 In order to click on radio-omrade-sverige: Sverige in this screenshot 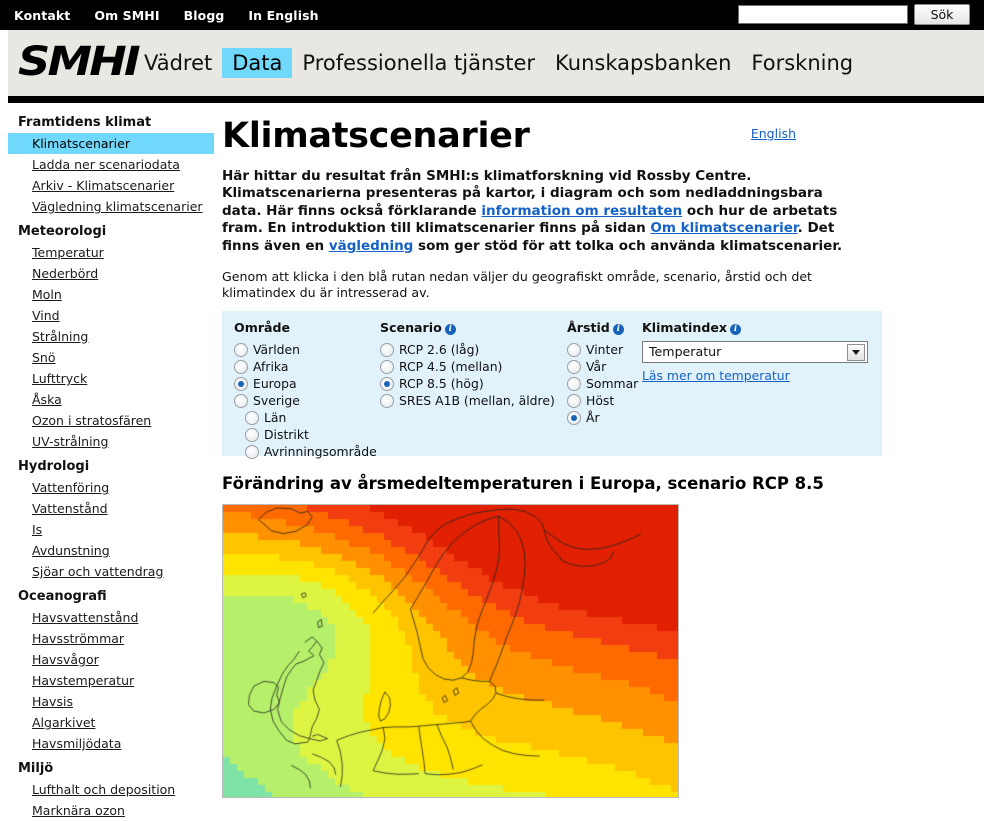, I will do `click(309, 400)`.